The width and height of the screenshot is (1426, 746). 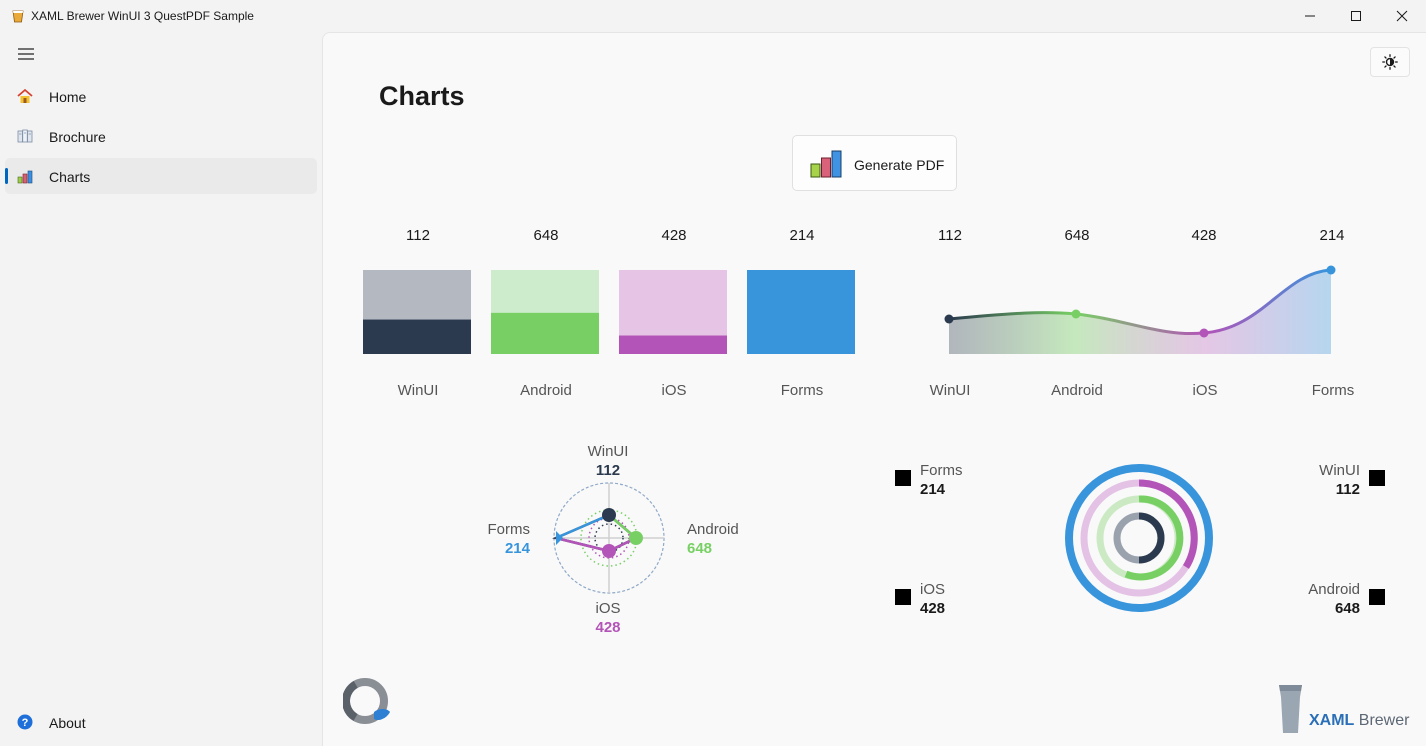 What do you see at coordinates (613, 539) in the screenshot?
I see `radar-chart: WinUI 112 Android 648 iOS 428 Forms 214` at bounding box center [613, 539].